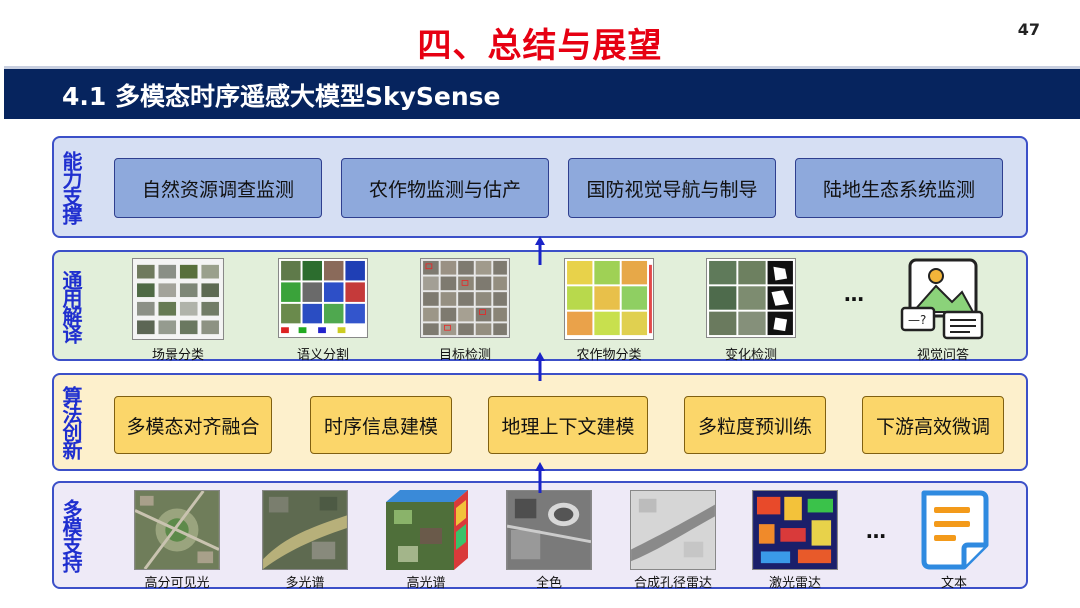 The height and width of the screenshot is (608, 1080). Describe the element at coordinates (71, 535) in the screenshot. I see `modality-layer-label: 多模支持` at that location.